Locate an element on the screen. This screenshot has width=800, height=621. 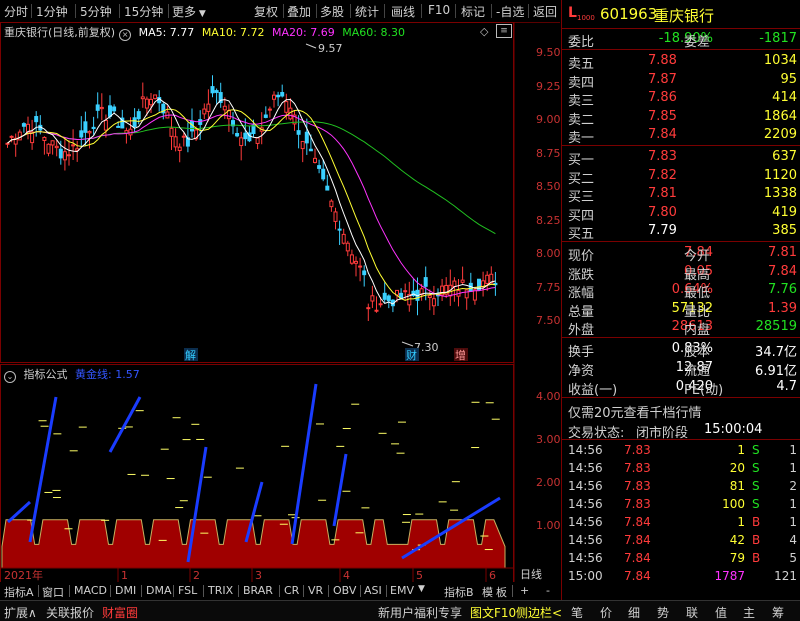
obv-tab: OBV is located at coordinates (344, 590).